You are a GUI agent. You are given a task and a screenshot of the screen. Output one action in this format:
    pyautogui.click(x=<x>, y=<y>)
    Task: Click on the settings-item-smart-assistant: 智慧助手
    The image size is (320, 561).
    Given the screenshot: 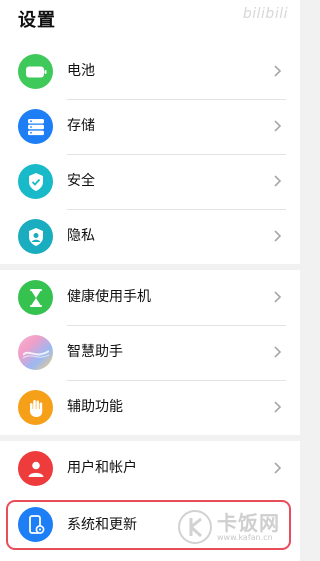 What is the action you would take?
    pyautogui.click(x=150, y=352)
    